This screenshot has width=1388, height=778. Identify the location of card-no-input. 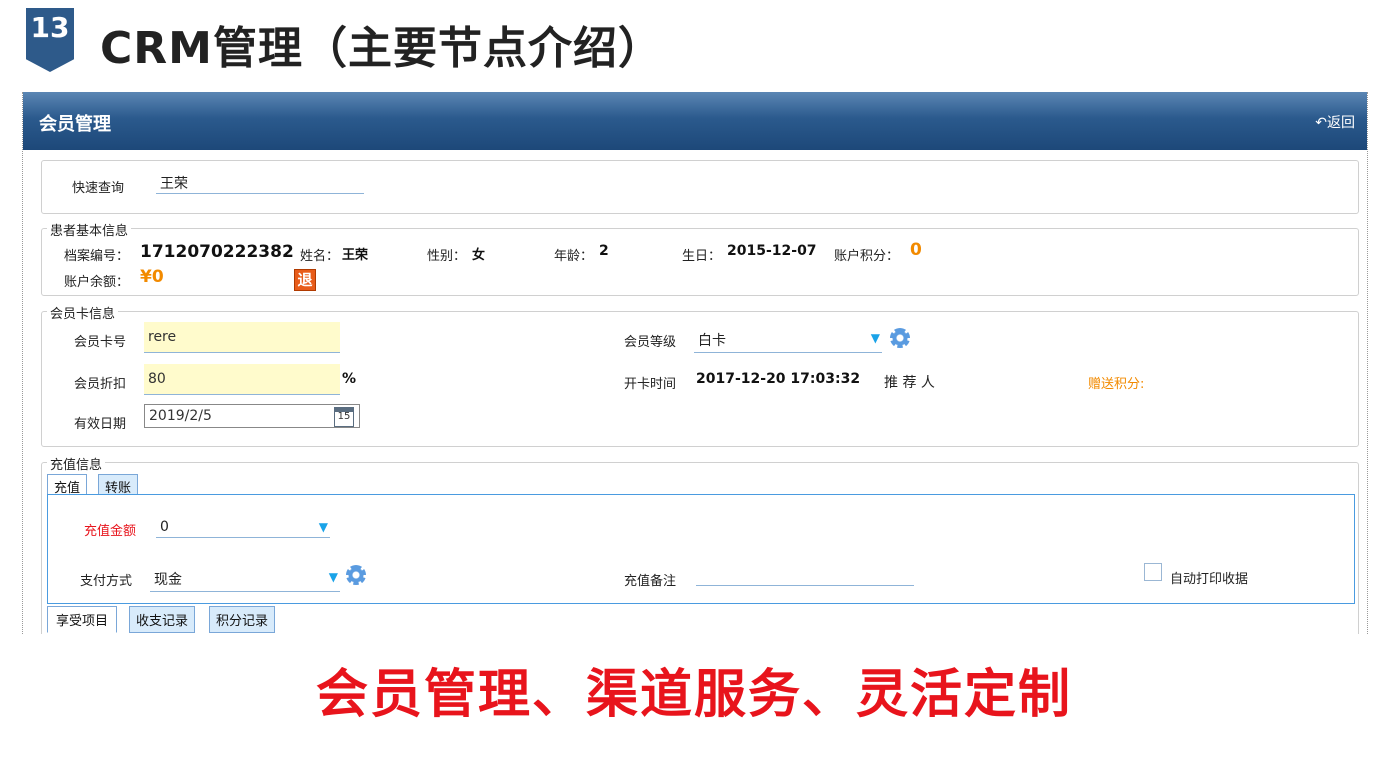
(242, 337).